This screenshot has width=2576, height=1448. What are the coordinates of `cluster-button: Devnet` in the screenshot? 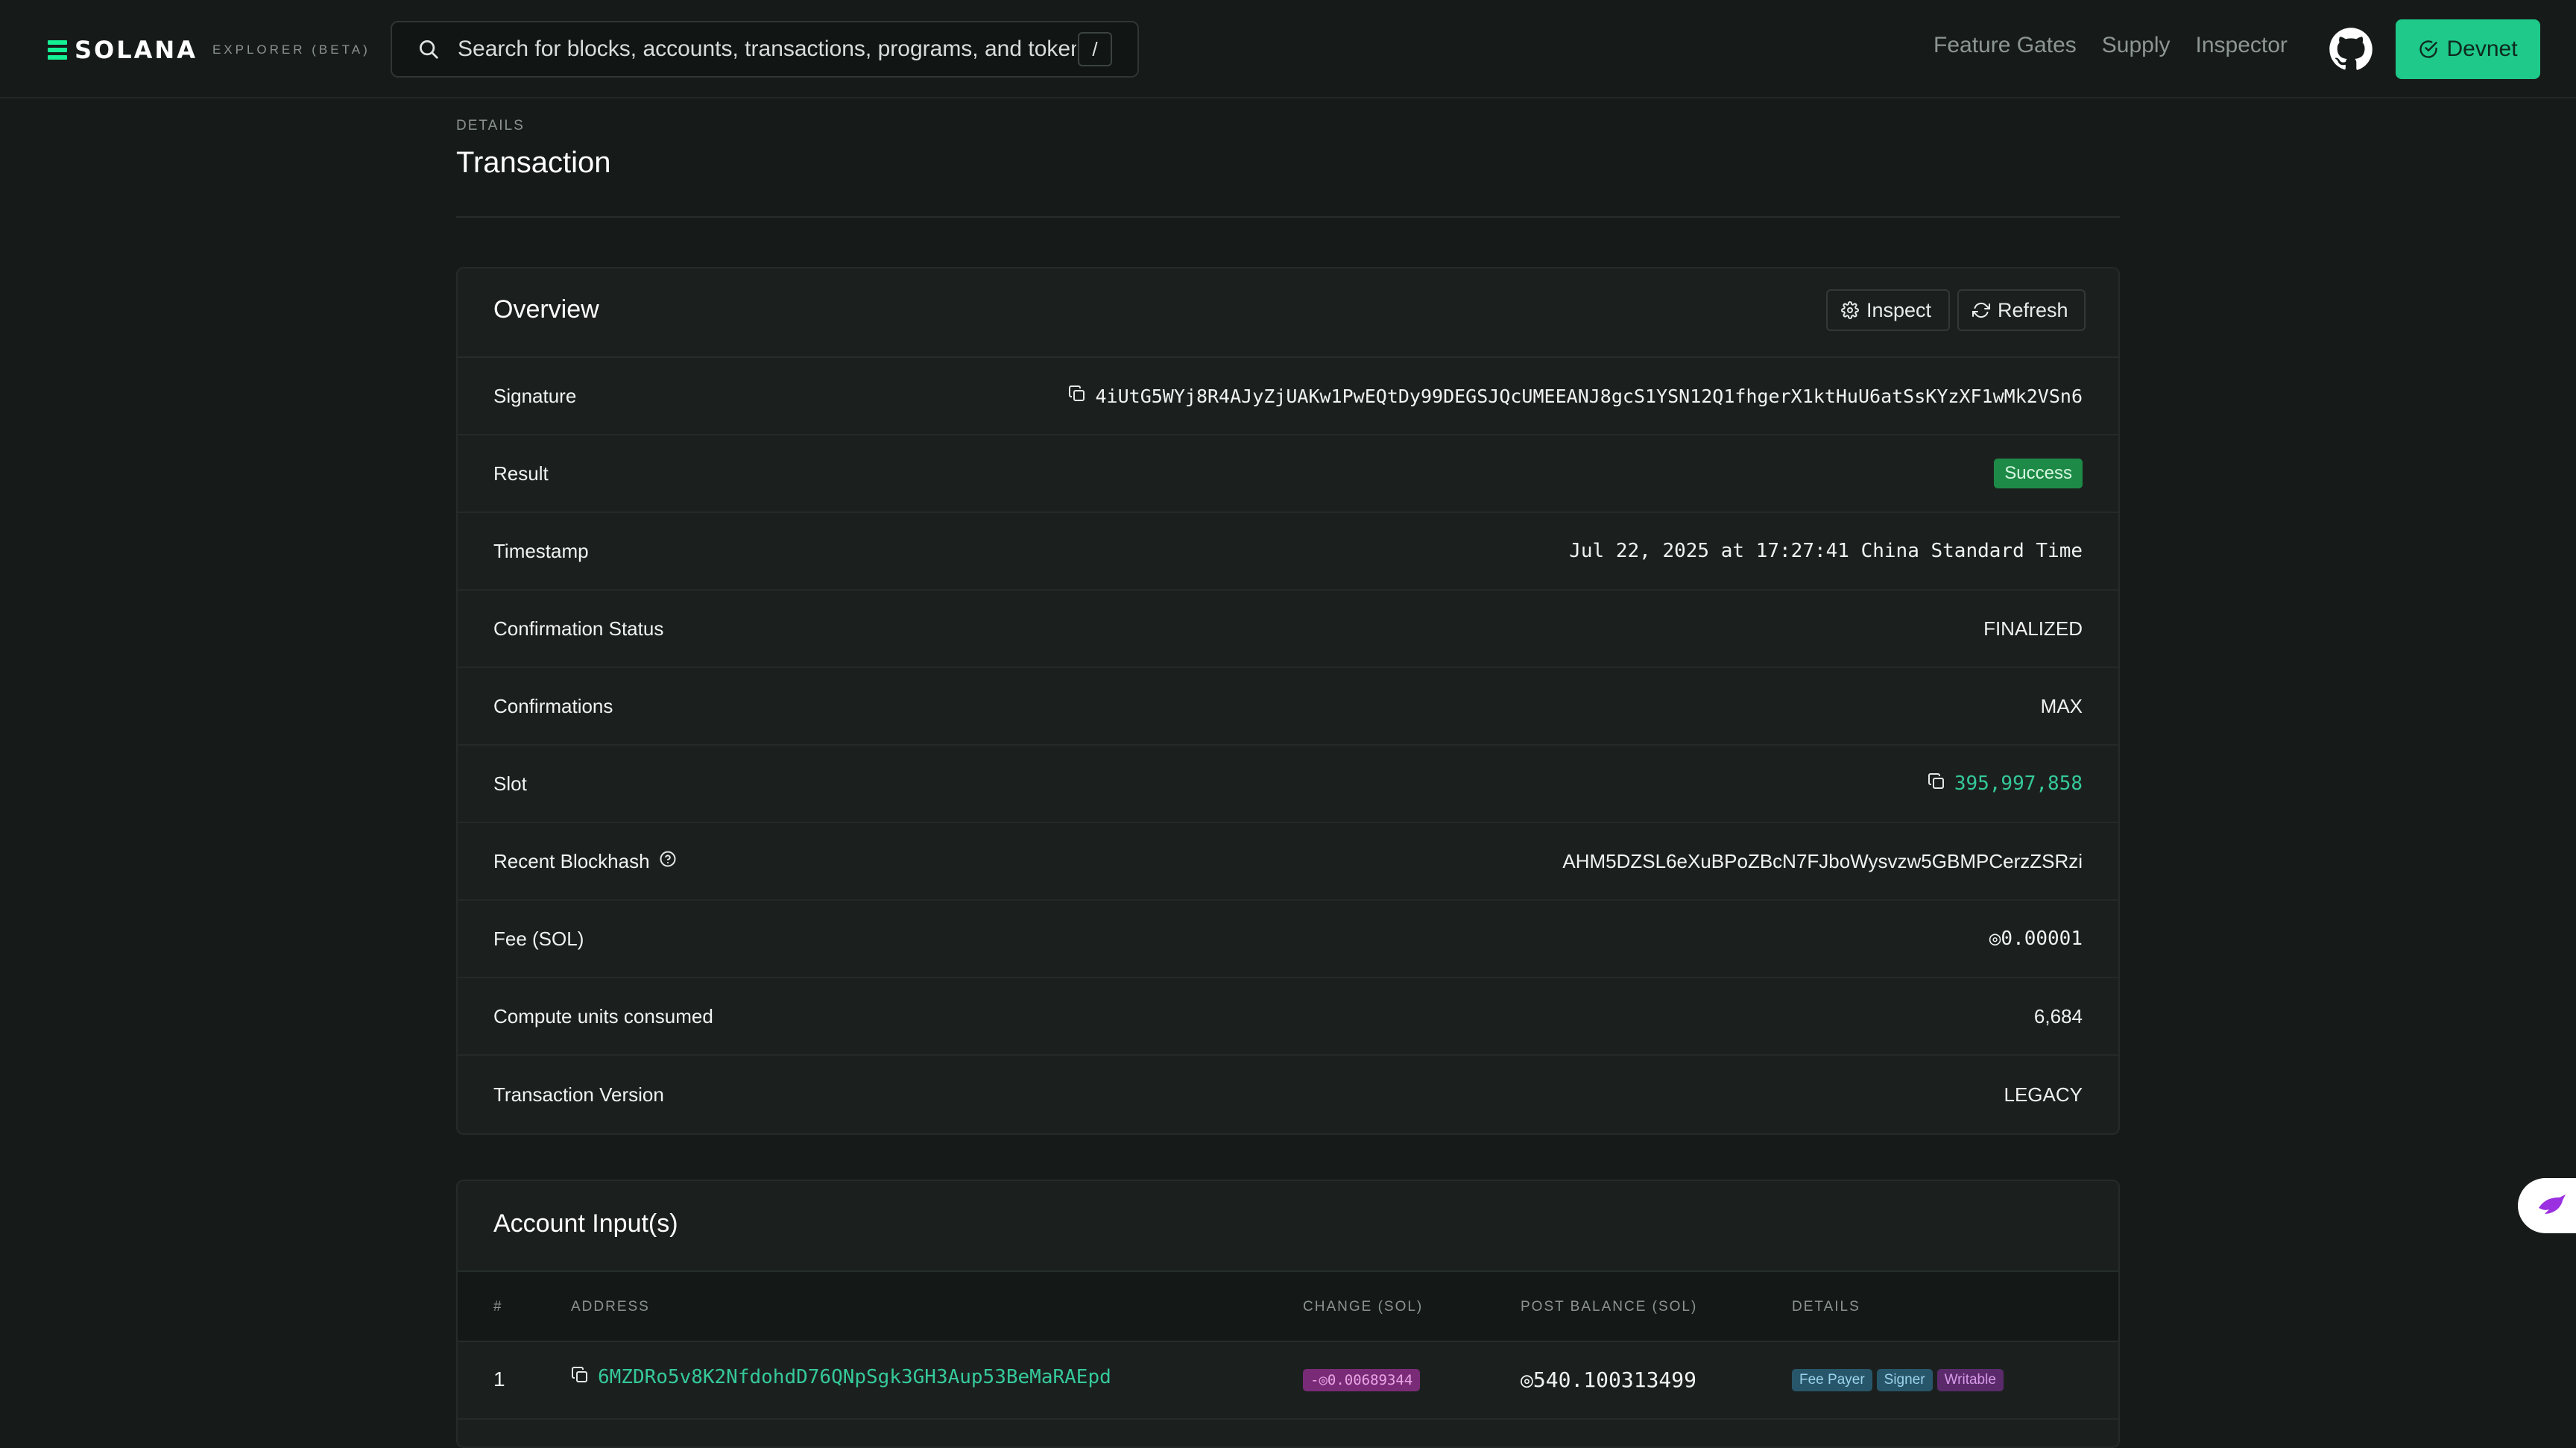 It's located at (2468, 49).